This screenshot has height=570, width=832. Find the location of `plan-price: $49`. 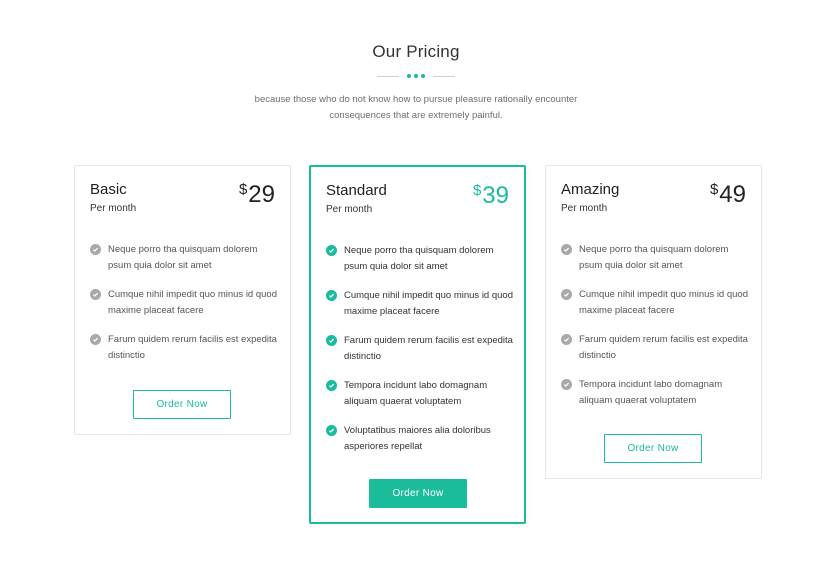

plan-price: $49 is located at coordinates (728, 195).